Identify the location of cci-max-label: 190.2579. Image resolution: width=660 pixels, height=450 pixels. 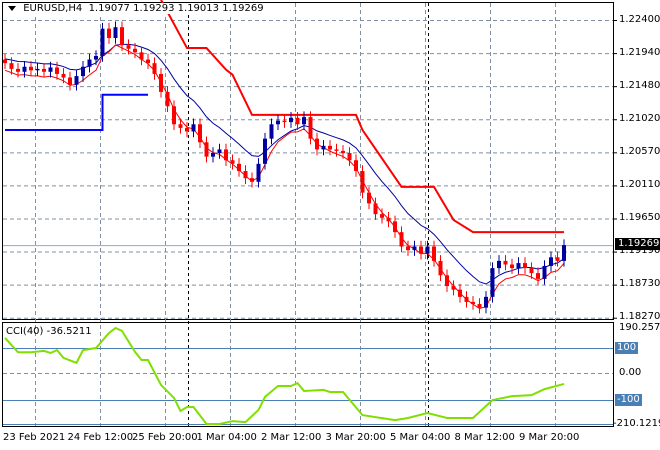
(639, 327).